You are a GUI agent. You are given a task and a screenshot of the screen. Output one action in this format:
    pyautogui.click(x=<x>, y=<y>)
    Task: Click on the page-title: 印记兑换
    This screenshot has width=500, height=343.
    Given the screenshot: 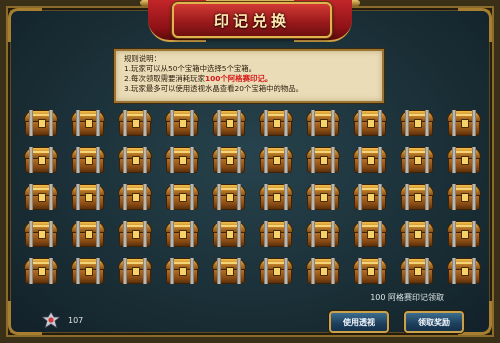 What is the action you would take?
    pyautogui.click(x=251, y=20)
    